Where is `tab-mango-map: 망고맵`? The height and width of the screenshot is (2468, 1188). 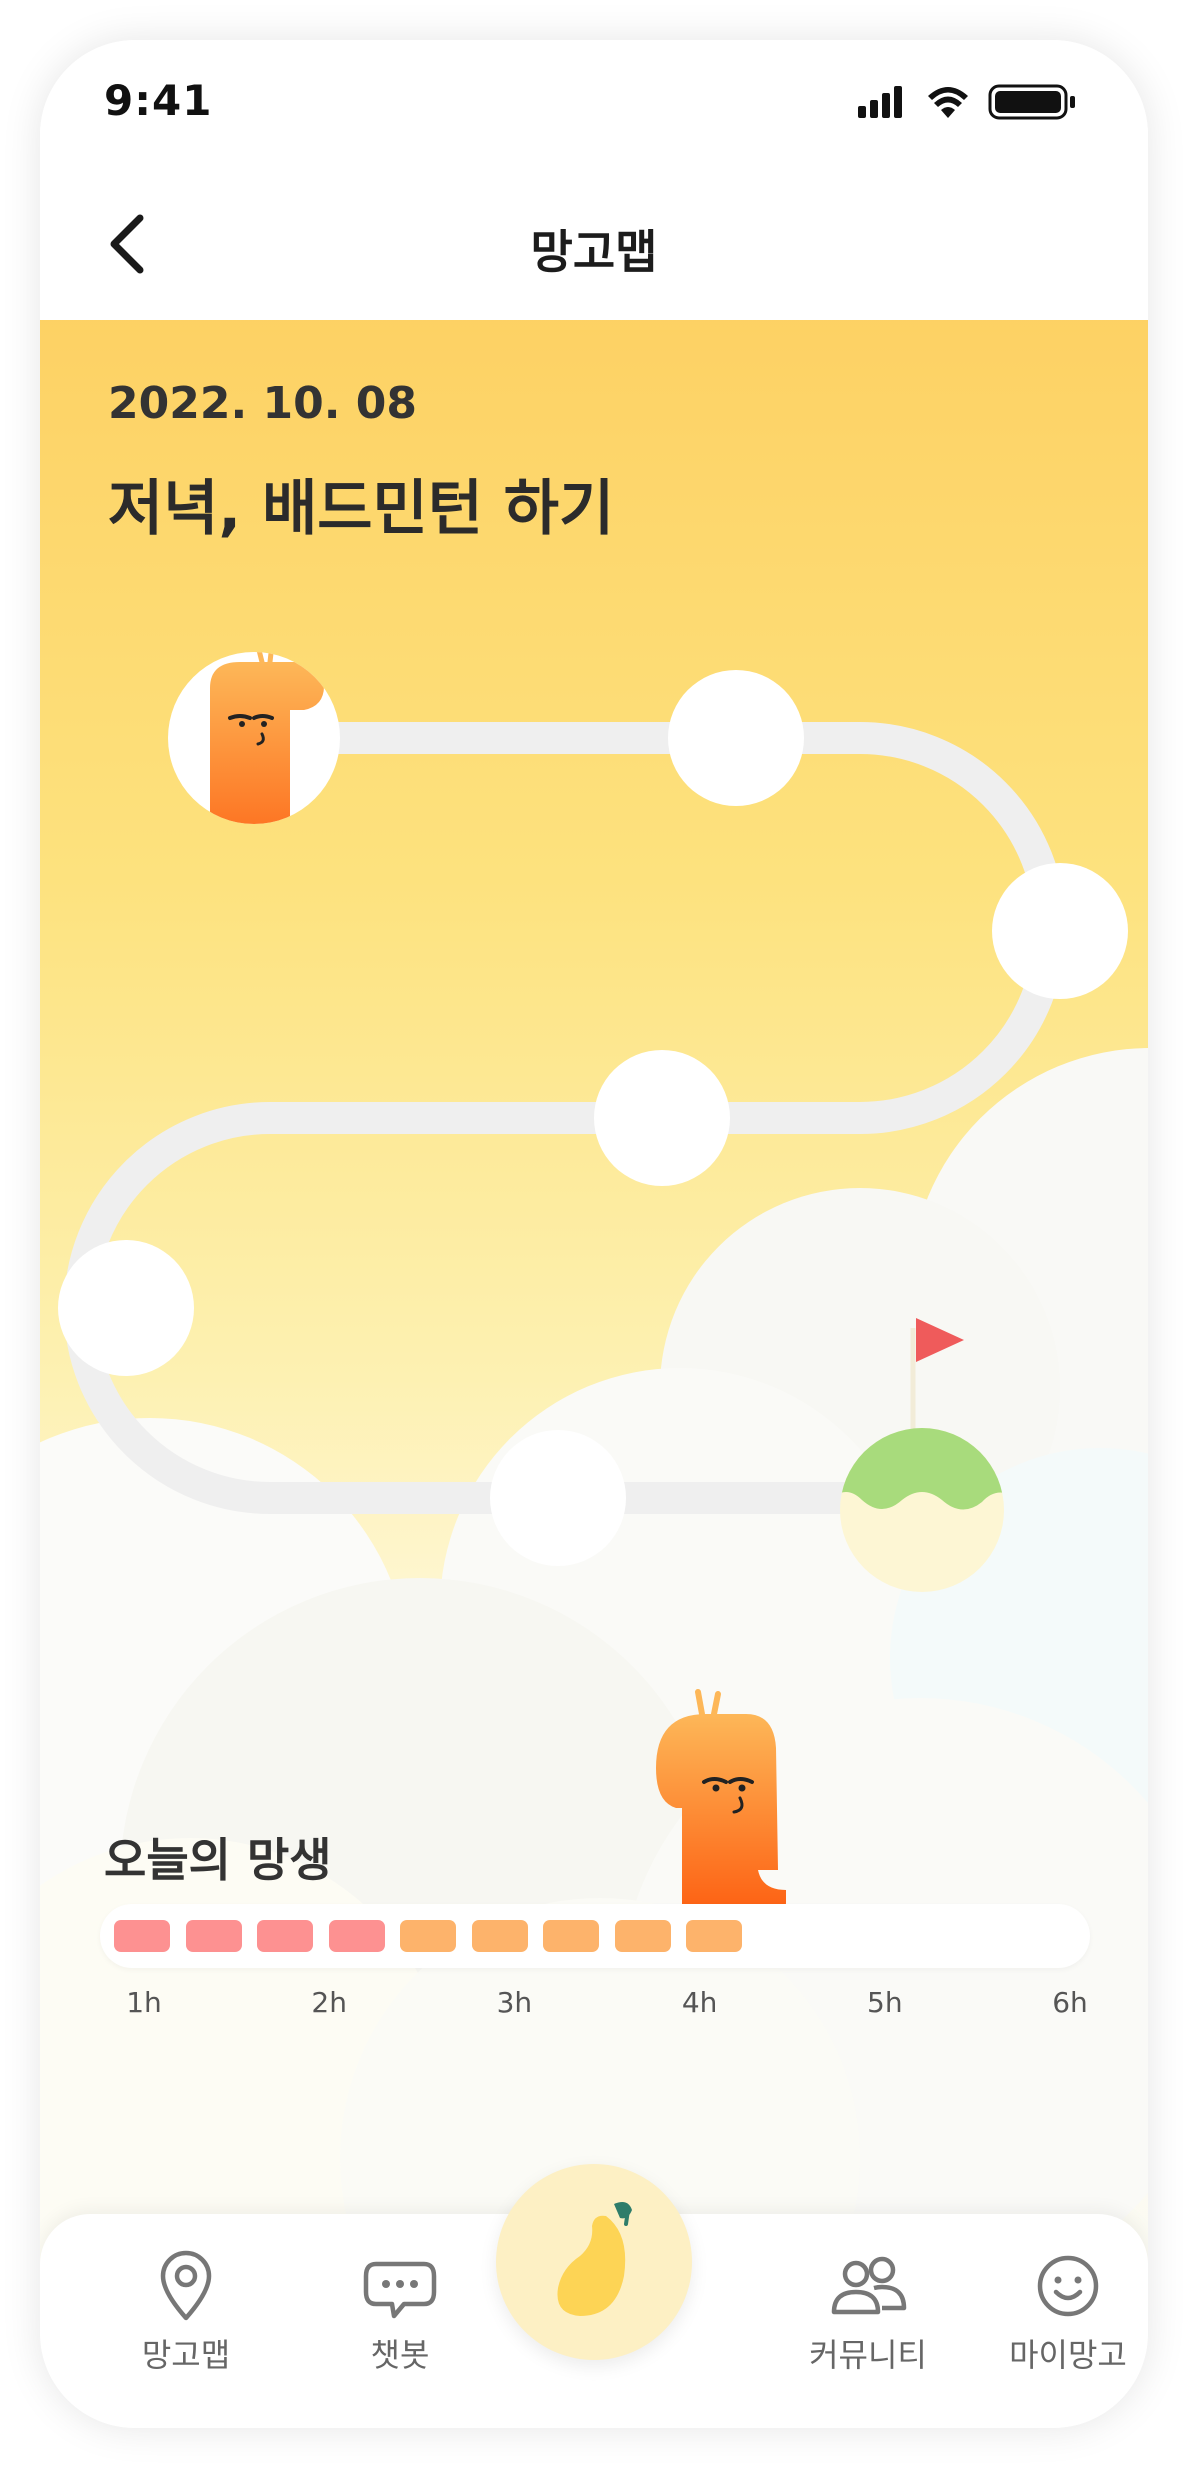 tab-mango-map: 망고맵 is located at coordinates (186, 2323).